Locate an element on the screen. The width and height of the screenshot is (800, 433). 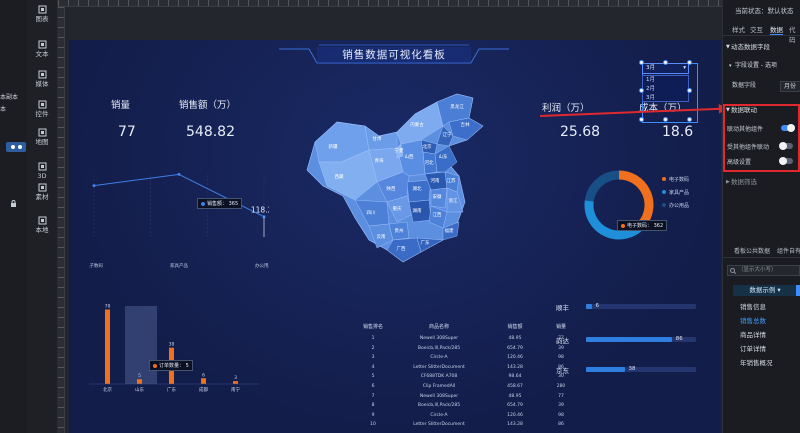
table-cell: 86 is located at coordinates (561, 425).